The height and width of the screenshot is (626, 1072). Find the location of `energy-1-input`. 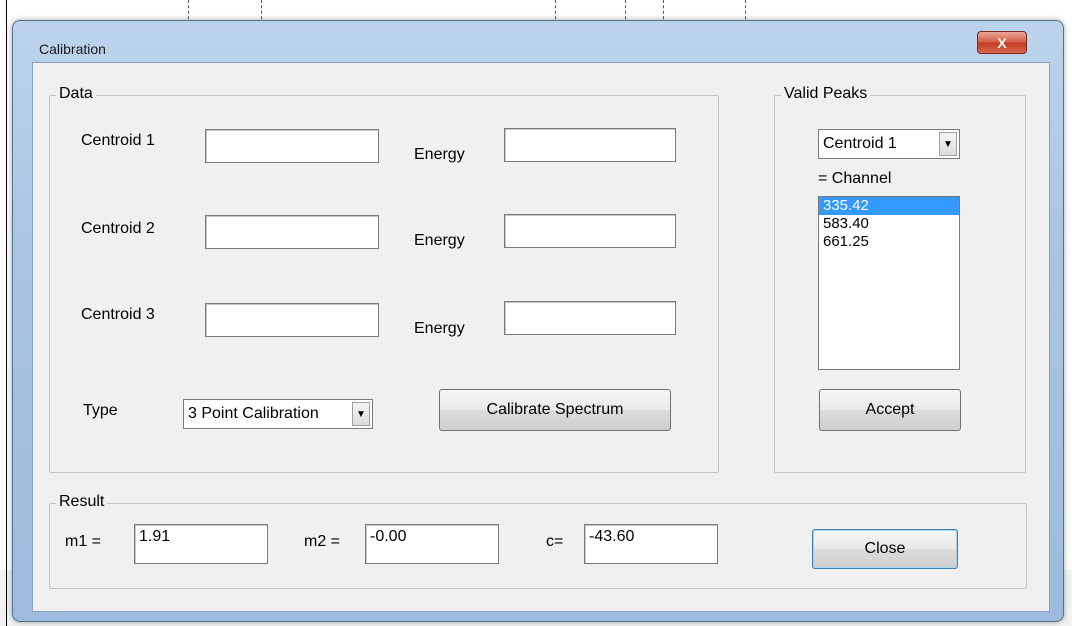

energy-1-input is located at coordinates (590, 145).